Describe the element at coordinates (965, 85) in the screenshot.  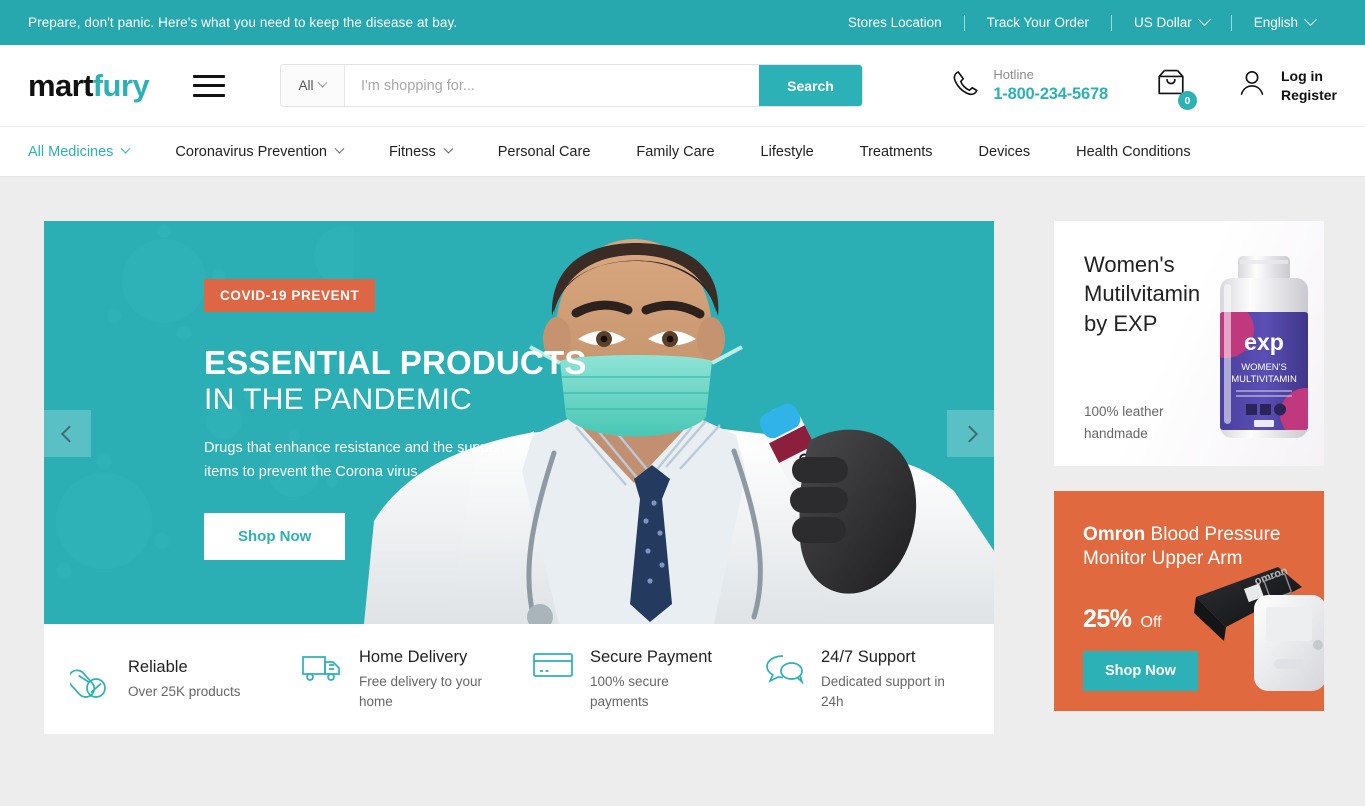
I see `phone-icon` at that location.